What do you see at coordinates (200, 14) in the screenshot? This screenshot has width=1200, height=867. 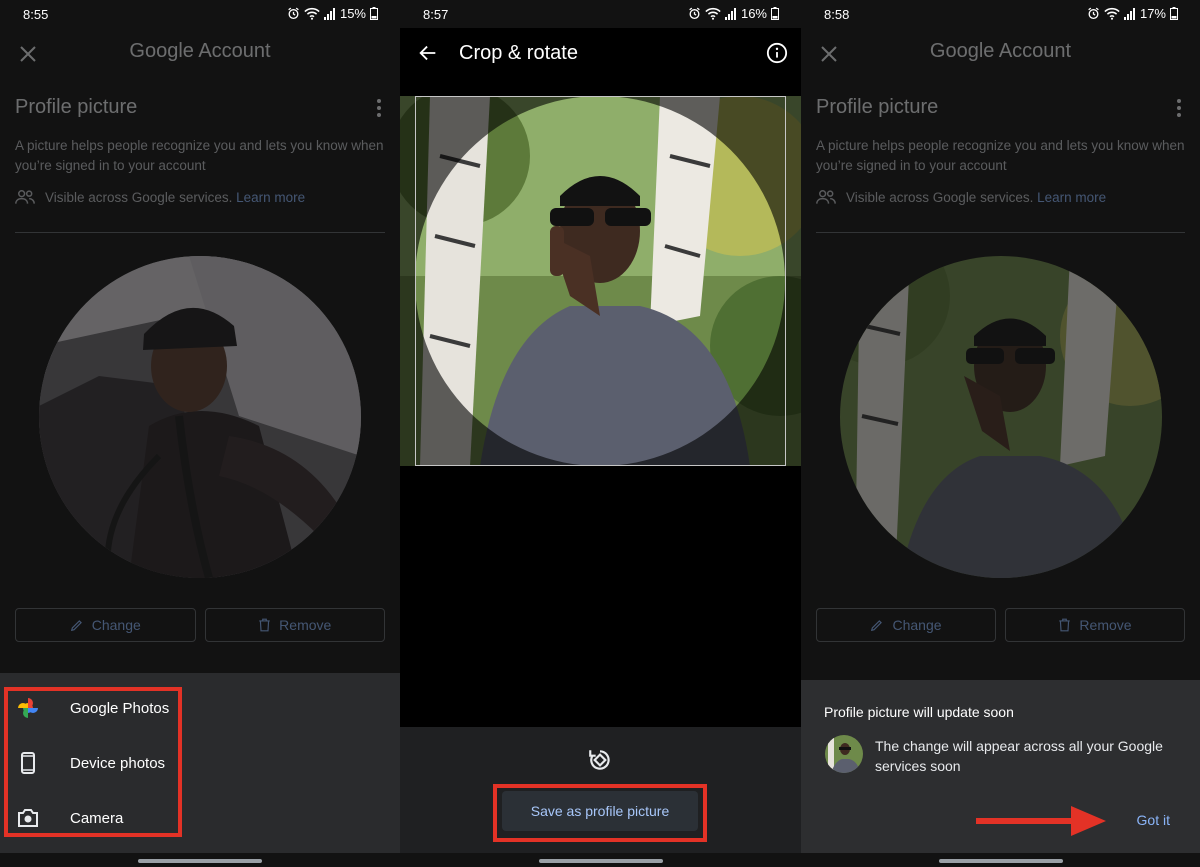 I see `status-bar: 8:55 15%` at bounding box center [200, 14].